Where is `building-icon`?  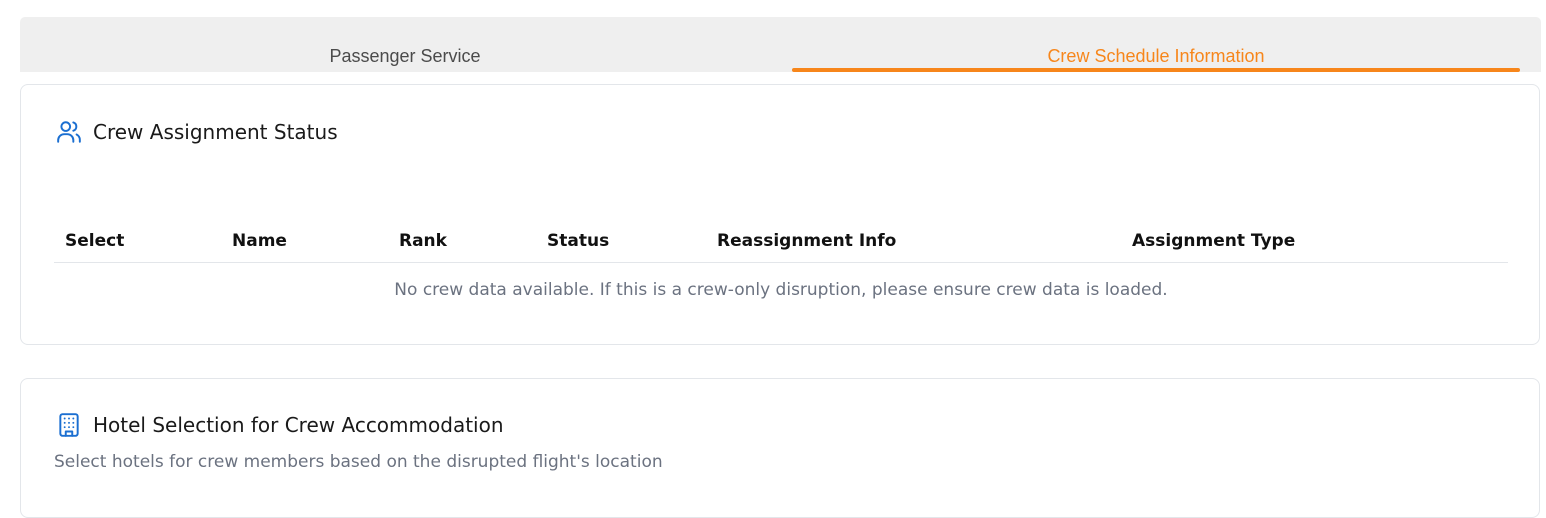
building-icon is located at coordinates (69, 425).